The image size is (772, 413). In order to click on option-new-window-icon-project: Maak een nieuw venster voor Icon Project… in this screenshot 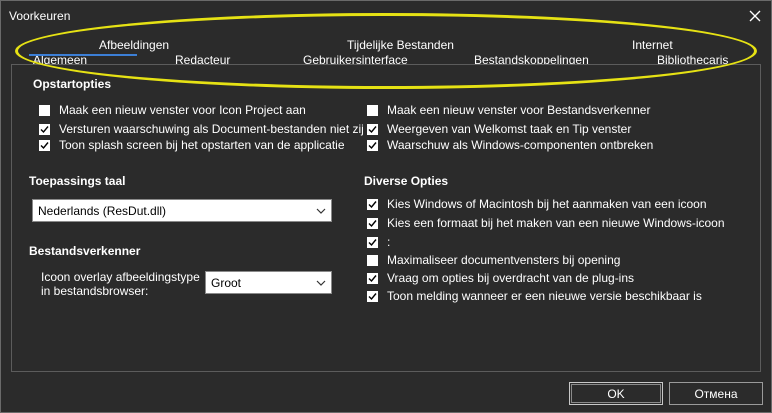, I will do `click(172, 110)`.